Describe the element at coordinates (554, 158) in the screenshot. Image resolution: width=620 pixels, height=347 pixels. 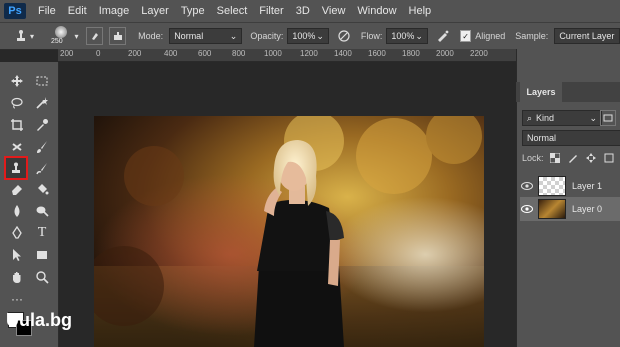
I see `lock-transparent-pixels-icon` at that location.